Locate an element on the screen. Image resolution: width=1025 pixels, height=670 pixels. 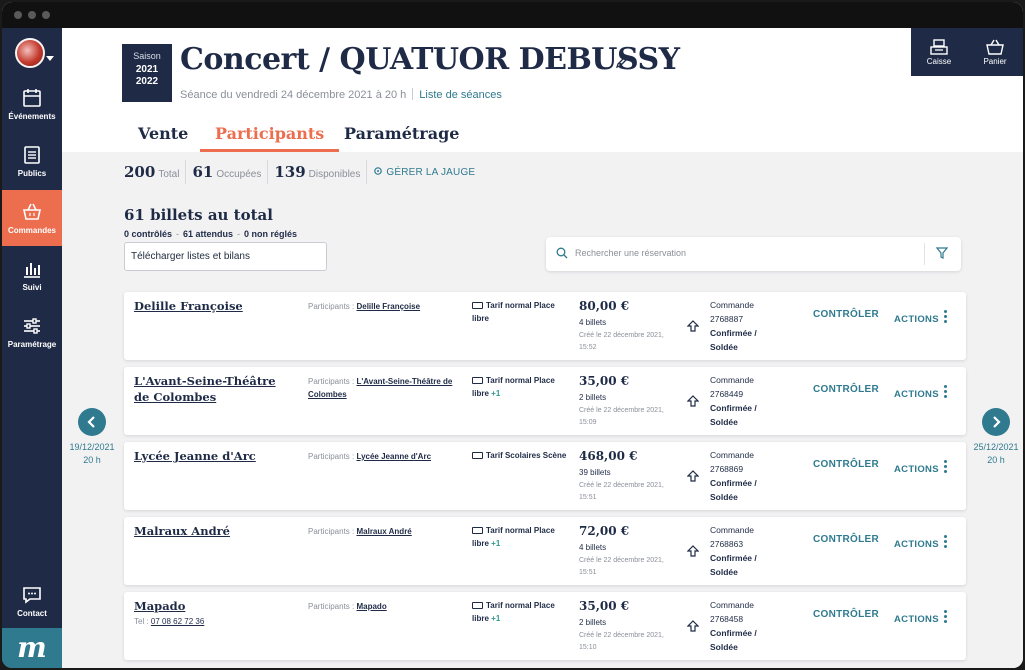
season-year-start: 2021 is located at coordinates (147, 69).